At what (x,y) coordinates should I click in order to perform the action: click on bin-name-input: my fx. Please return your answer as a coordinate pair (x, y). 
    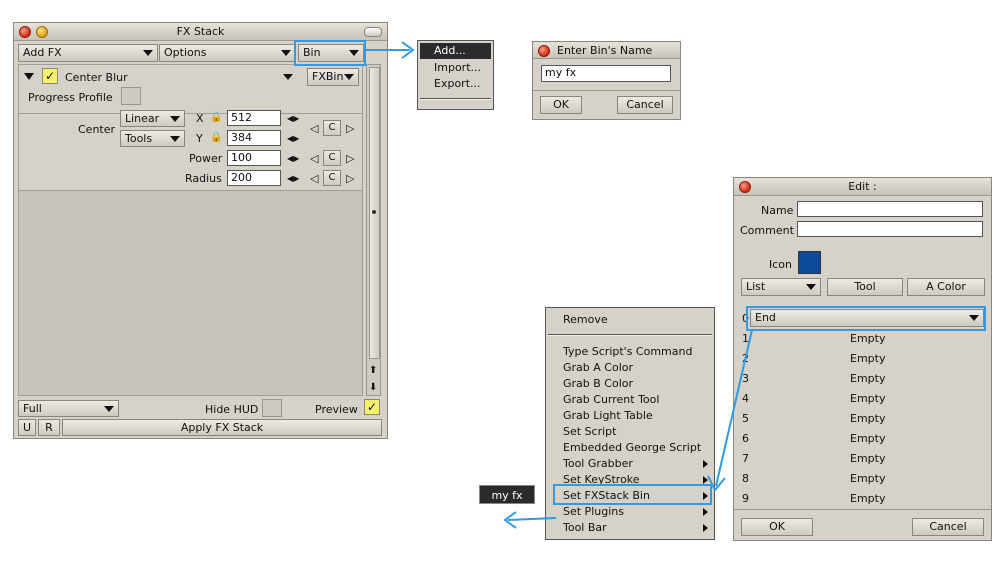
    Looking at the image, I should click on (606, 73).